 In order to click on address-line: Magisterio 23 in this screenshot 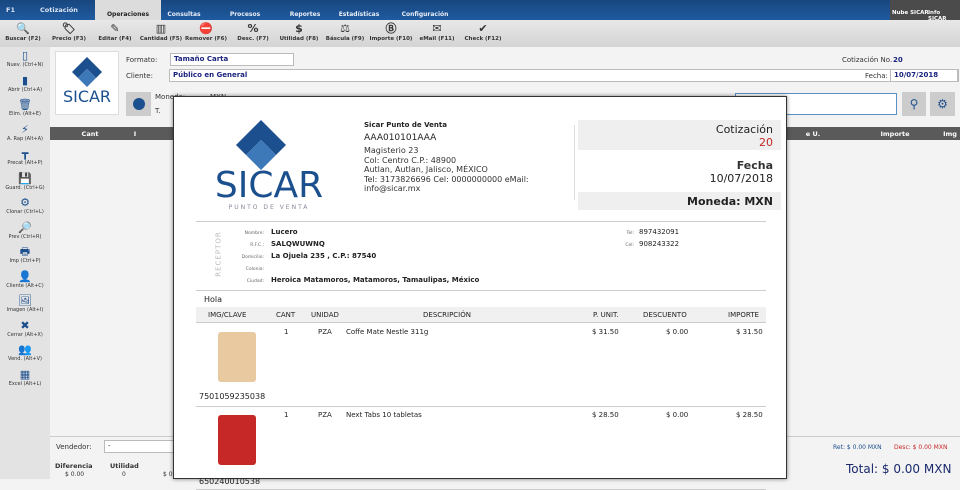, I will do `click(391, 150)`.